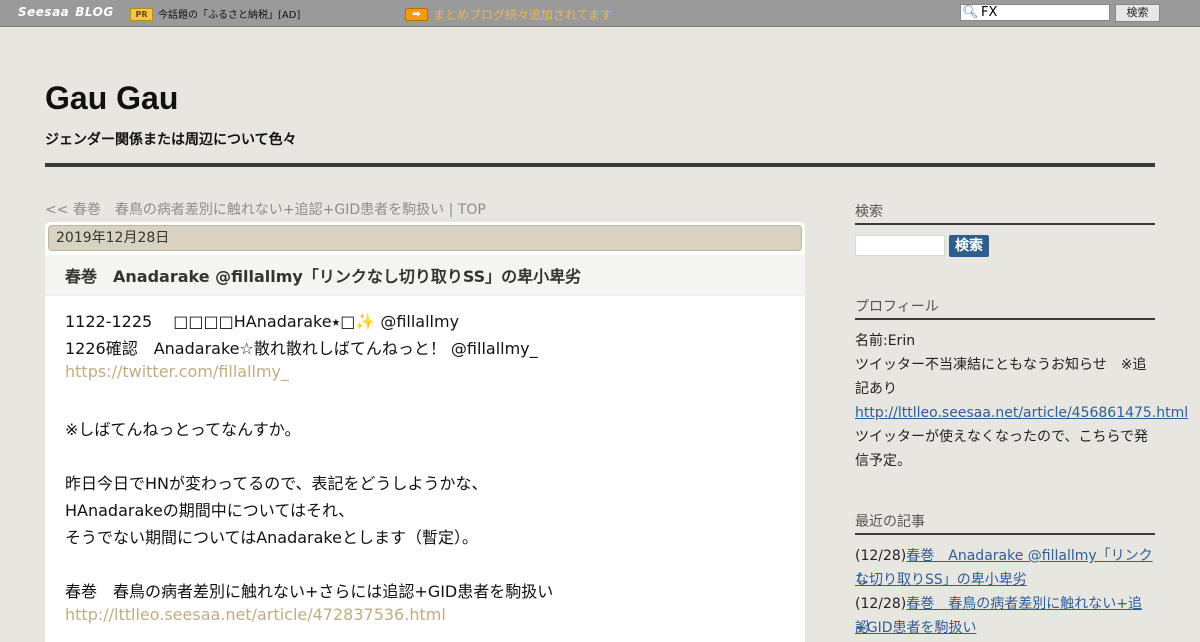 Image resolution: width=1200 pixels, height=642 pixels. I want to click on logo-blog: BLOG, so click(94, 12).